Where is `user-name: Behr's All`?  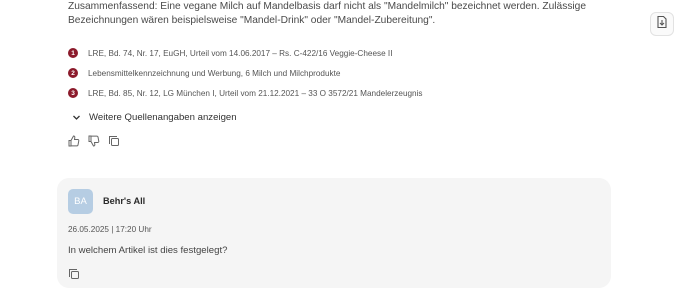
user-name: Behr's All is located at coordinates (124, 201).